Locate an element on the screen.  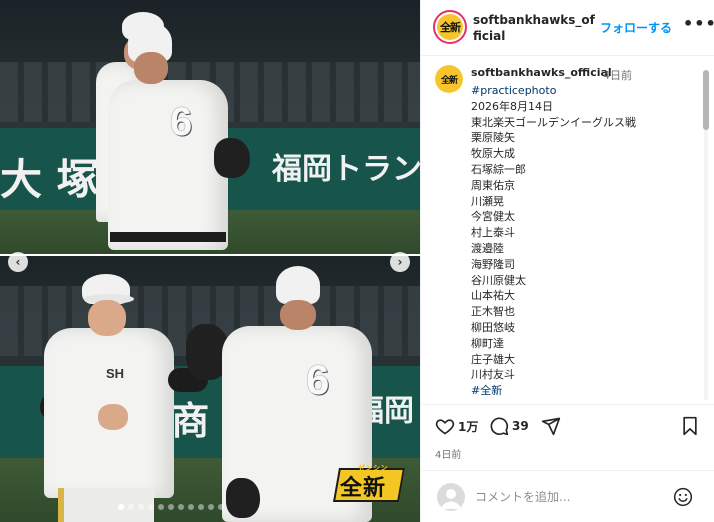
carousel-indicator is located at coordinates (171, 507).